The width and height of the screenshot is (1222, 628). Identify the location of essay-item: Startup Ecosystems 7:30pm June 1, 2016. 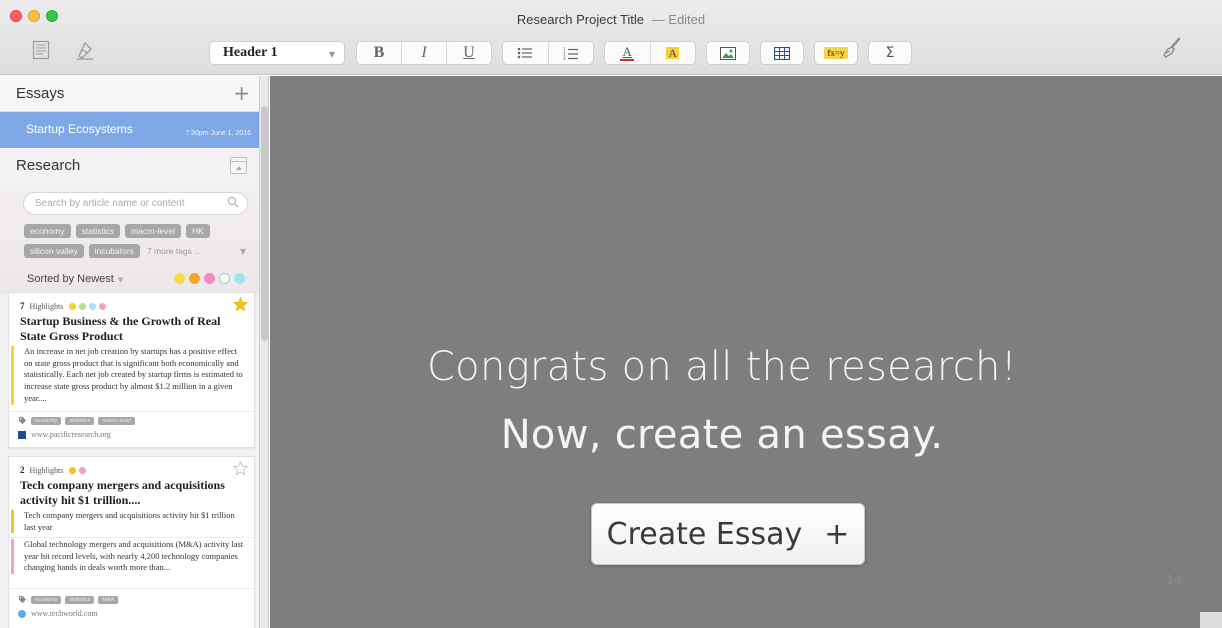
(129, 130).